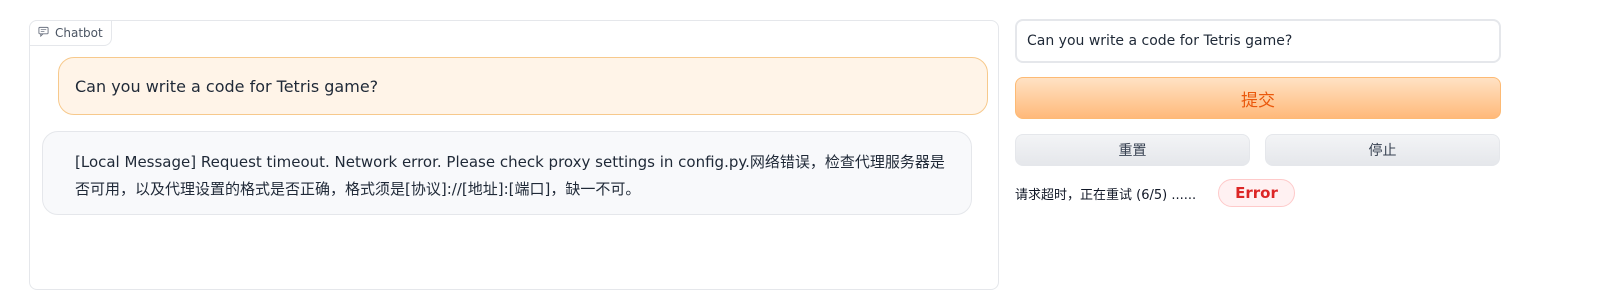  What do you see at coordinates (79, 33) in the screenshot?
I see `chatbot-label-text: Chatbot` at bounding box center [79, 33].